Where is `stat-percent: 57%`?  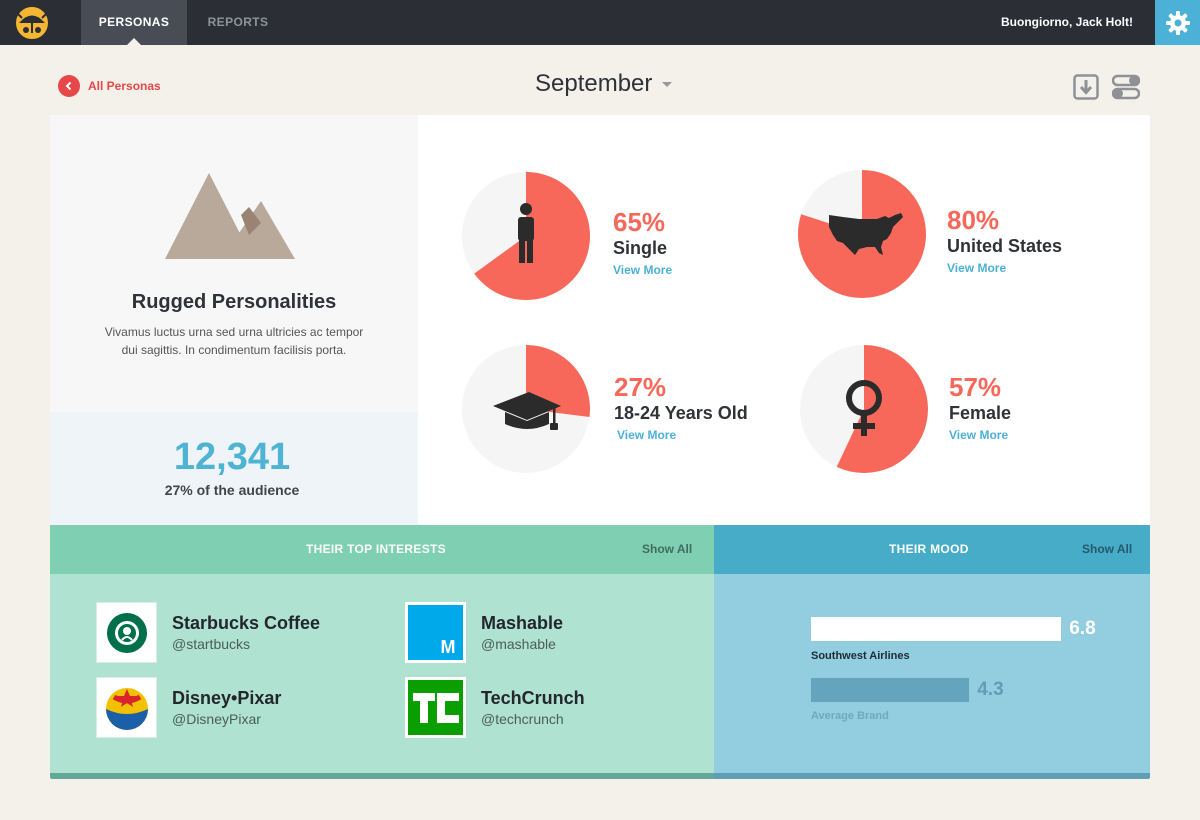 stat-percent: 57% is located at coordinates (975, 387).